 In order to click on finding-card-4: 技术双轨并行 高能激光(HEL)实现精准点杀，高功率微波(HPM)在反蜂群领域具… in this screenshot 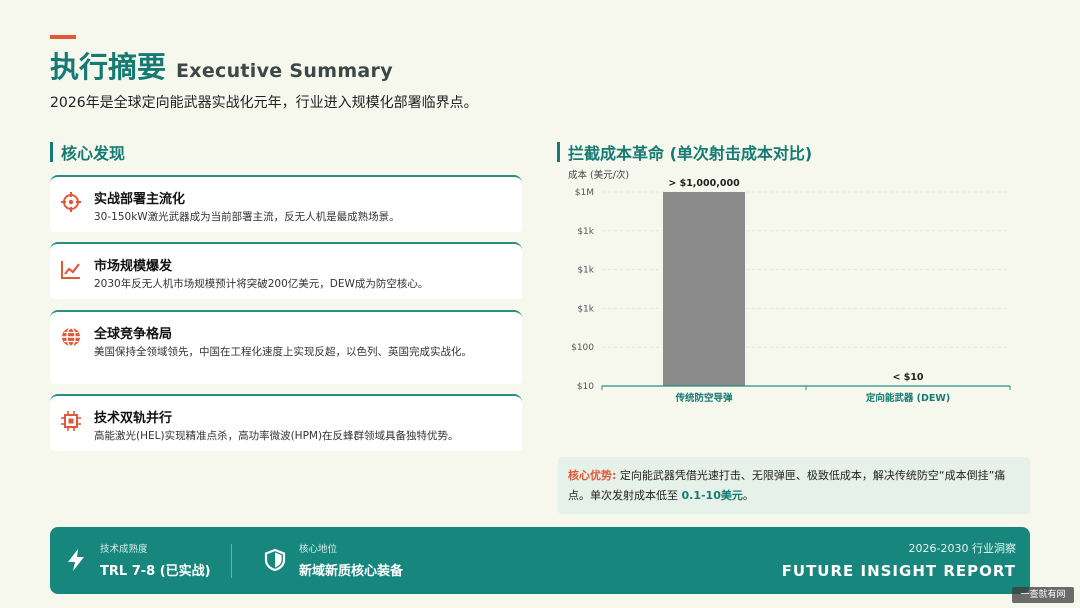, I will do `click(286, 422)`.